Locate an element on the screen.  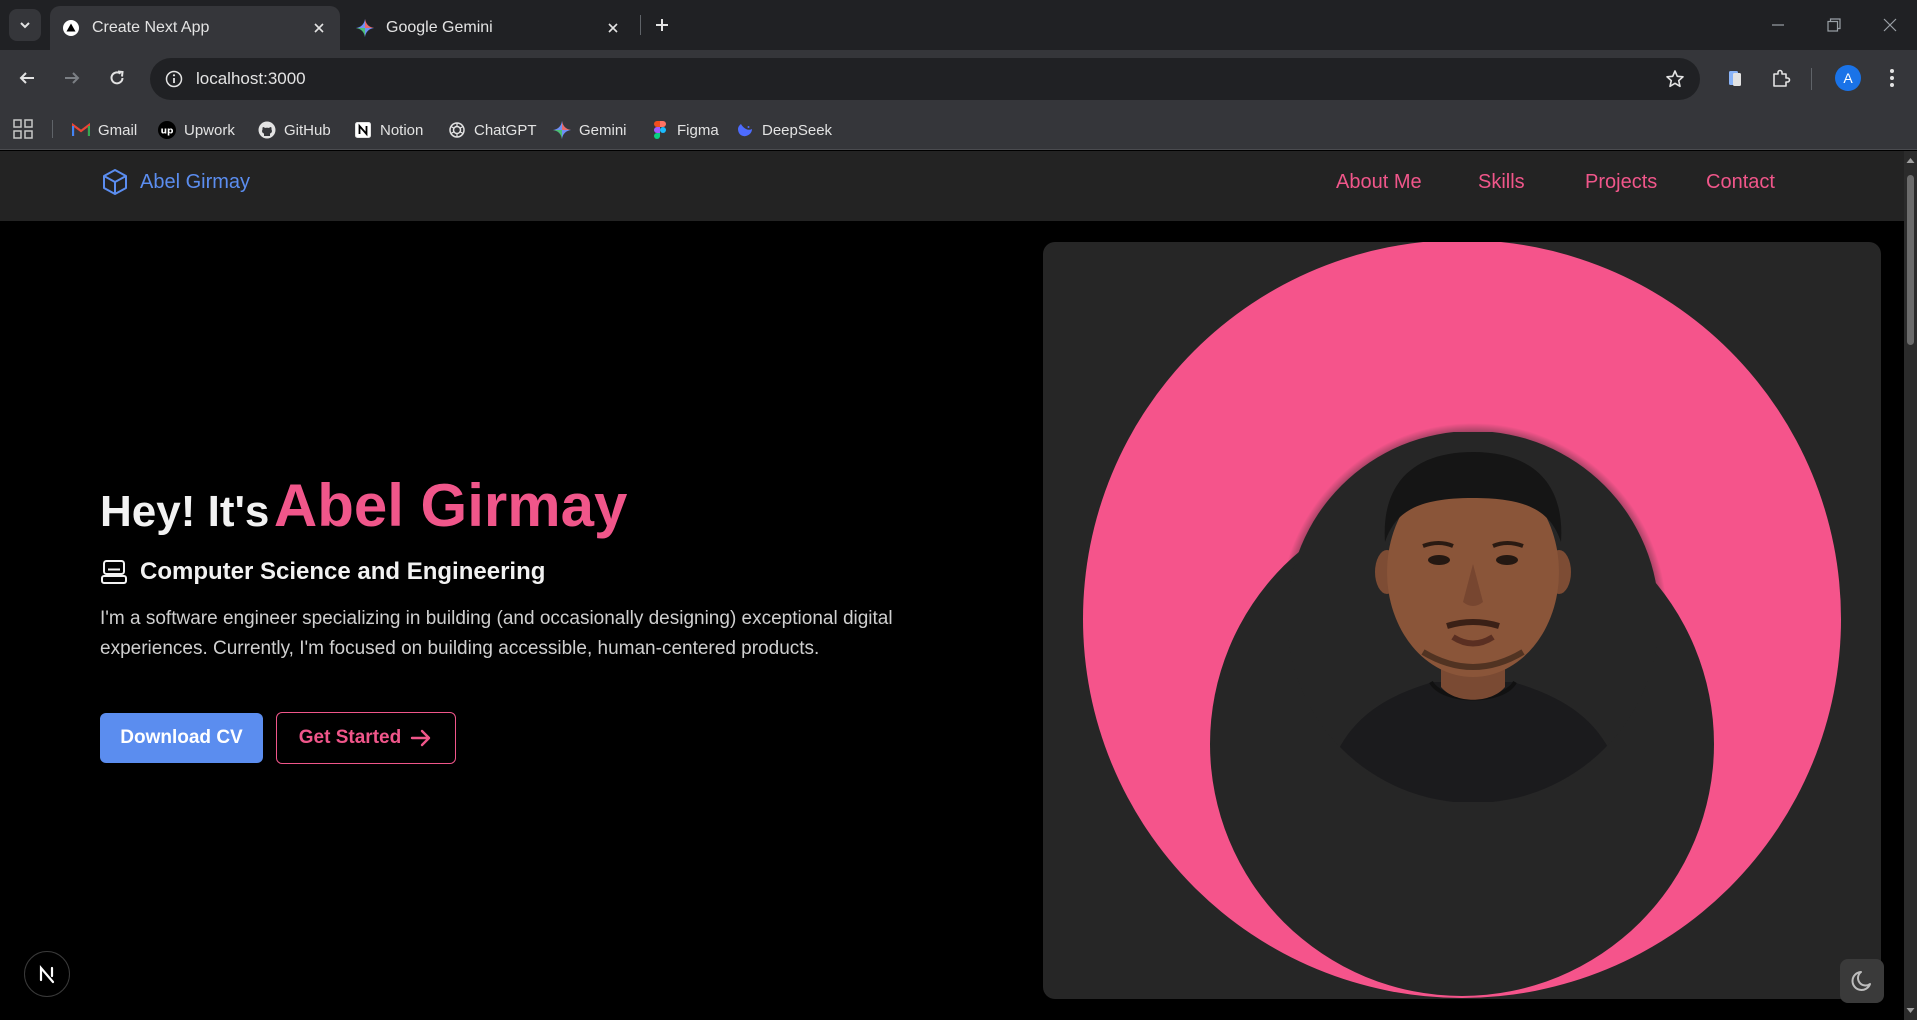
bookmark-github: GitHub is located at coordinates (294, 130).